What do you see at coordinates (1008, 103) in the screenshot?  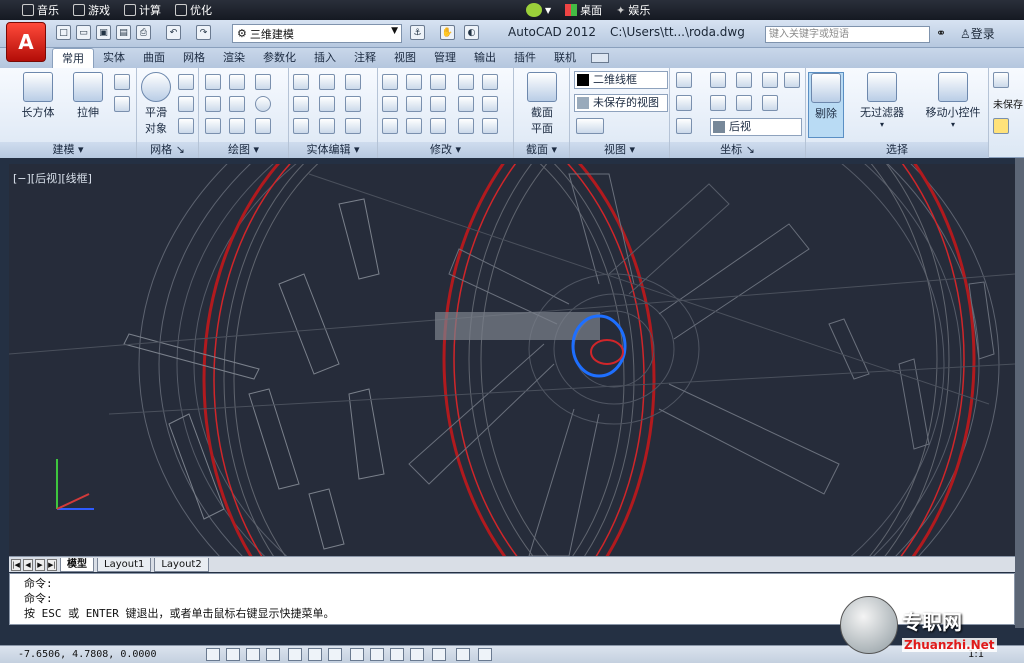 I see `unsaved-label: 未保存` at bounding box center [1008, 103].